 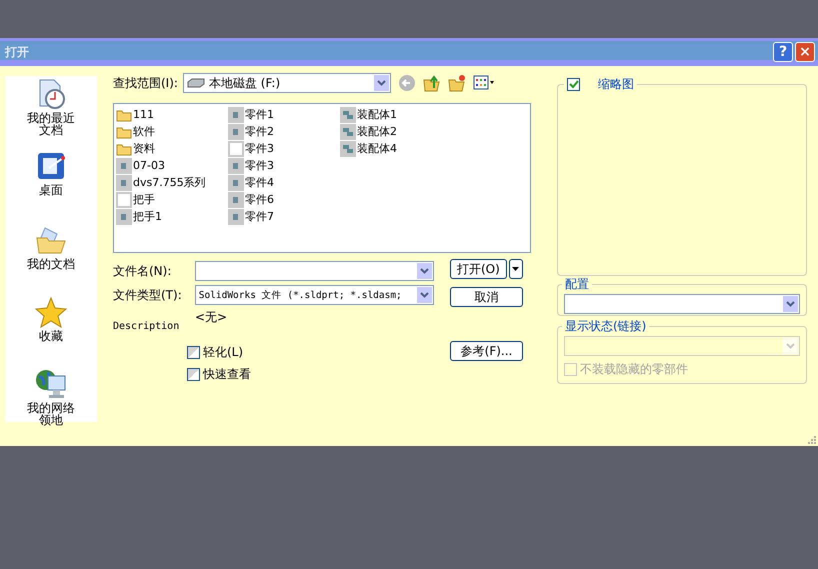 I want to click on close-button: ×, so click(x=805, y=52).